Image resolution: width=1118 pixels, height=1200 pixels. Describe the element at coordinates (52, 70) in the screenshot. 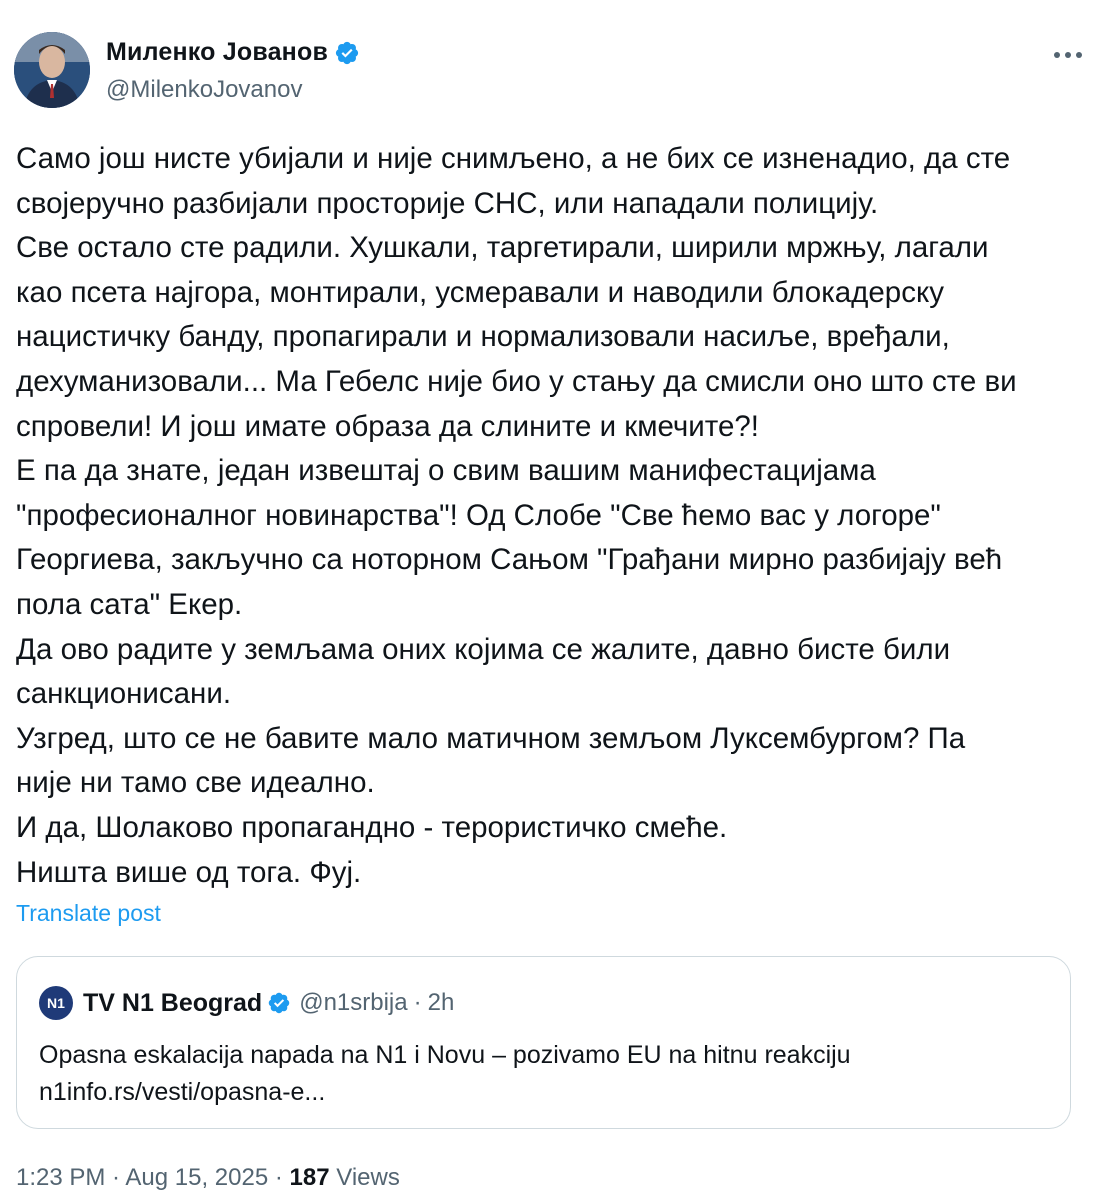

I see `avatar` at that location.